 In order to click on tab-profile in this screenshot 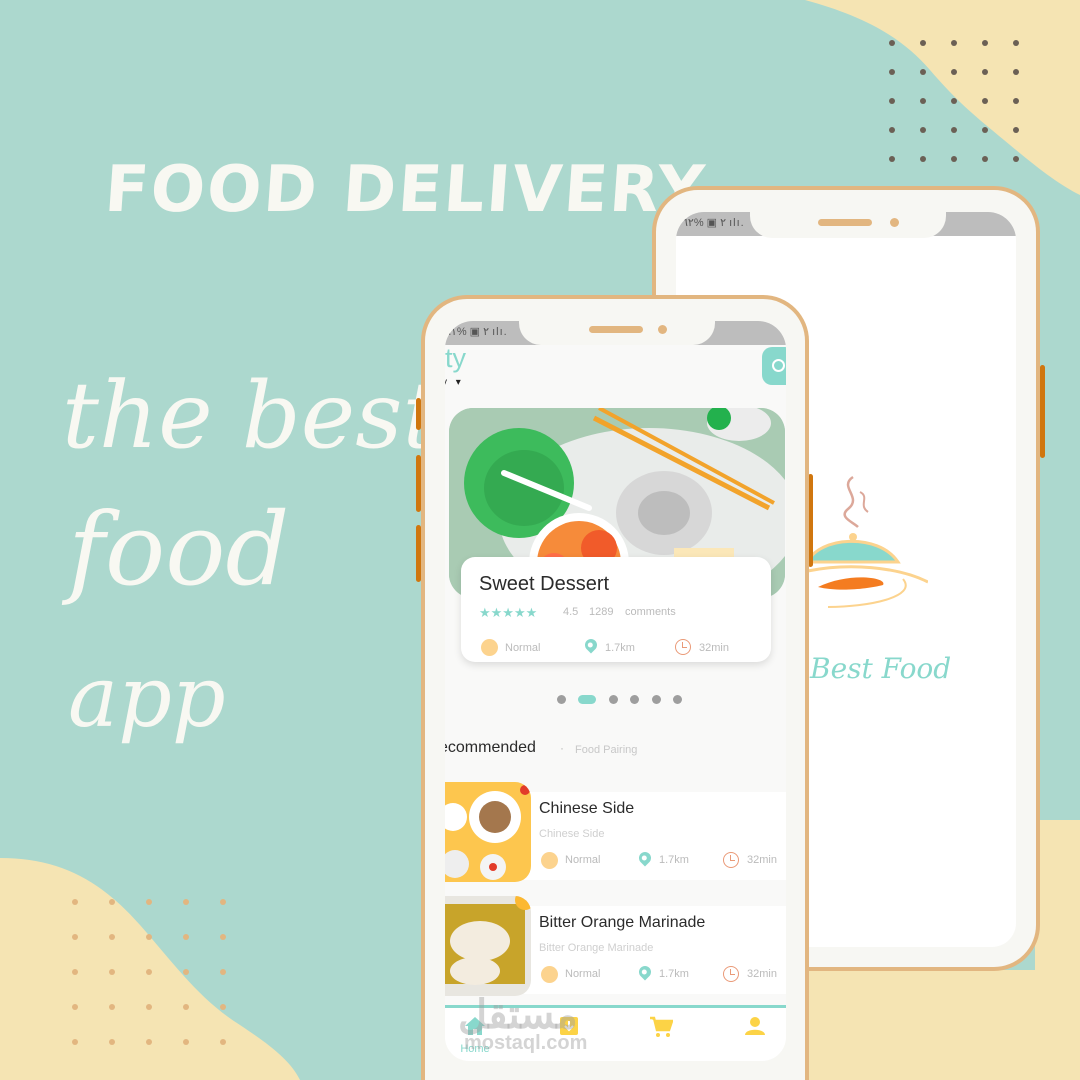, I will do `click(755, 1028)`.